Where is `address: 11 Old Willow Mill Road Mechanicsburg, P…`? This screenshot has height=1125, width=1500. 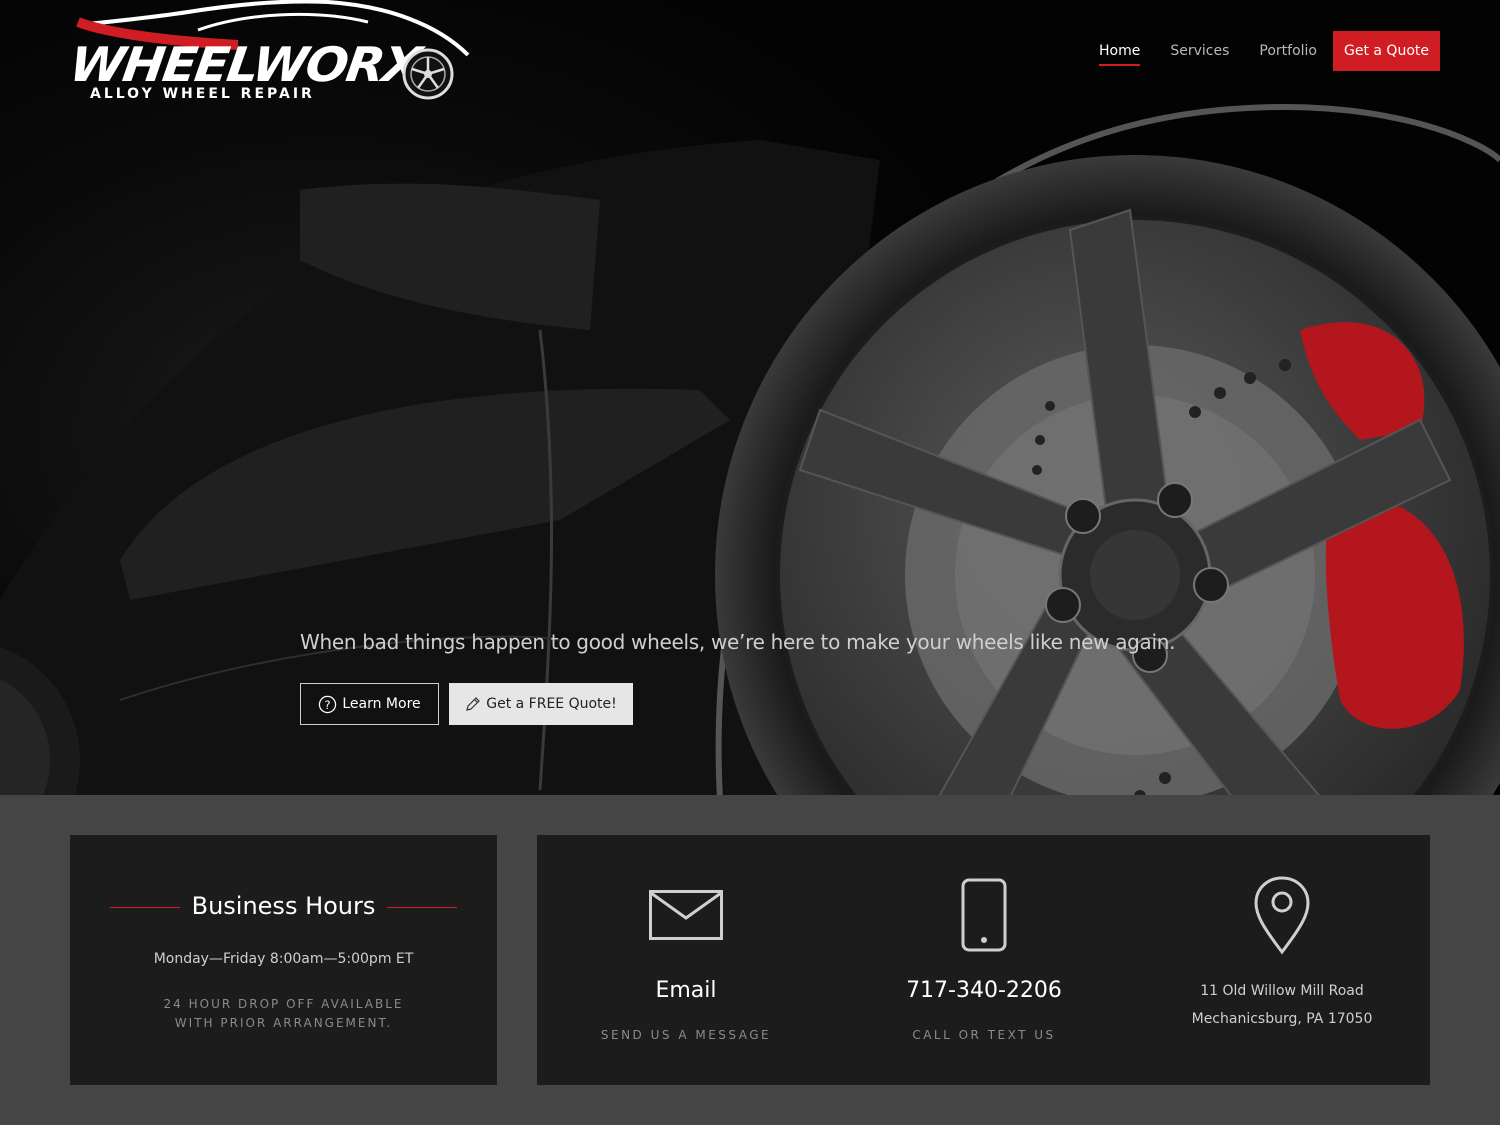
address: 11 Old Willow Mill Road Mechanicsburg, P… is located at coordinates (1282, 1005).